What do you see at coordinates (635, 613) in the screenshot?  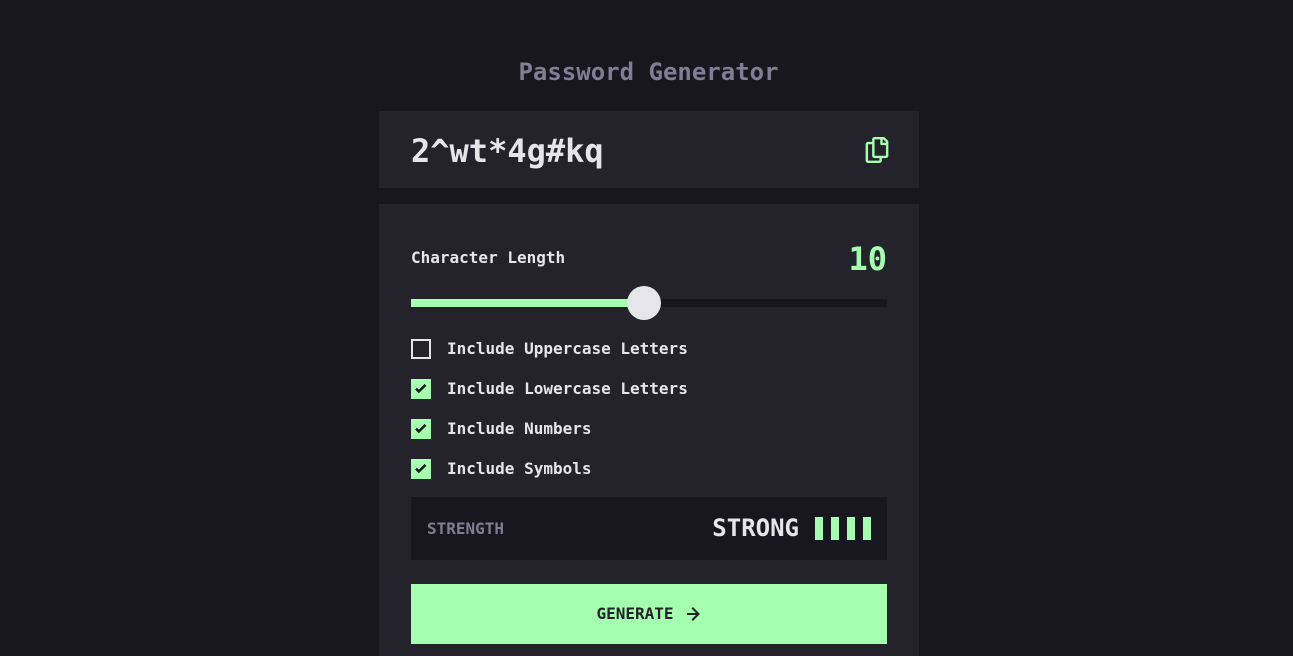 I see `generate-label: GENERATE` at bounding box center [635, 613].